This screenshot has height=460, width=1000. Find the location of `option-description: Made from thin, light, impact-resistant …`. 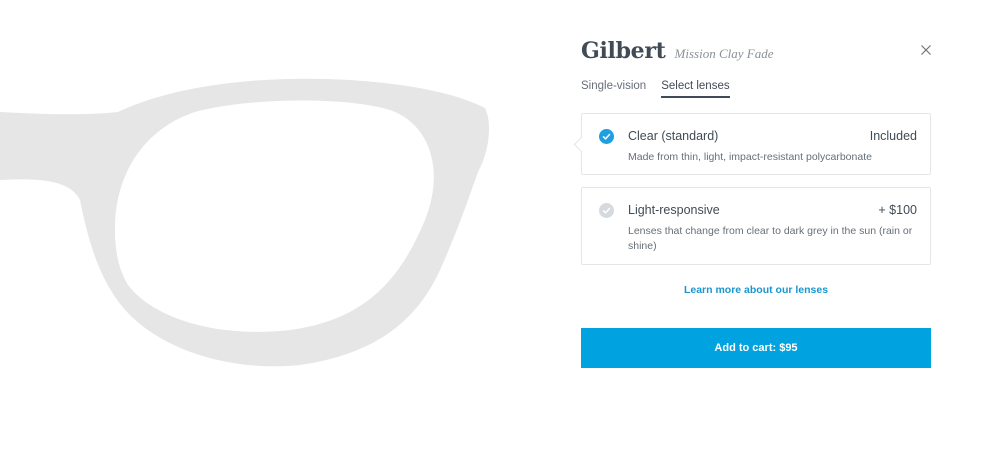

option-description: Made from thin, light, impact-resistant … is located at coordinates (750, 157).